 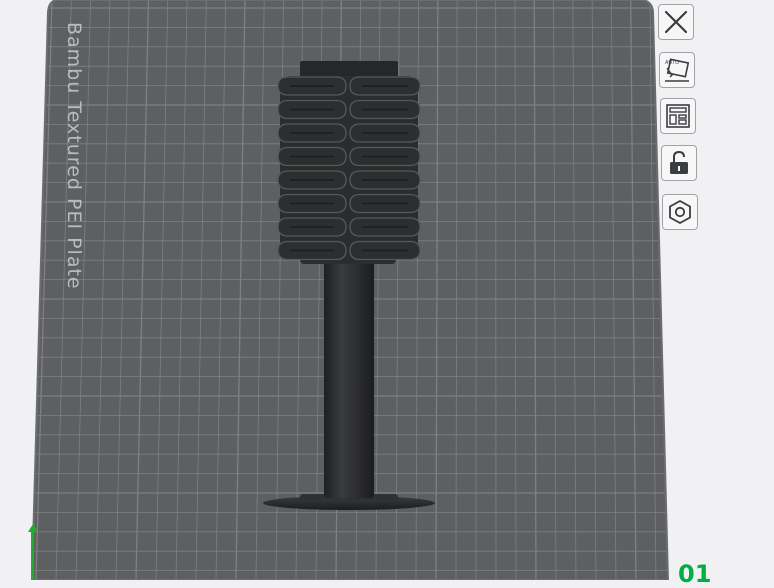 I want to click on model-pole, so click(x=349, y=378).